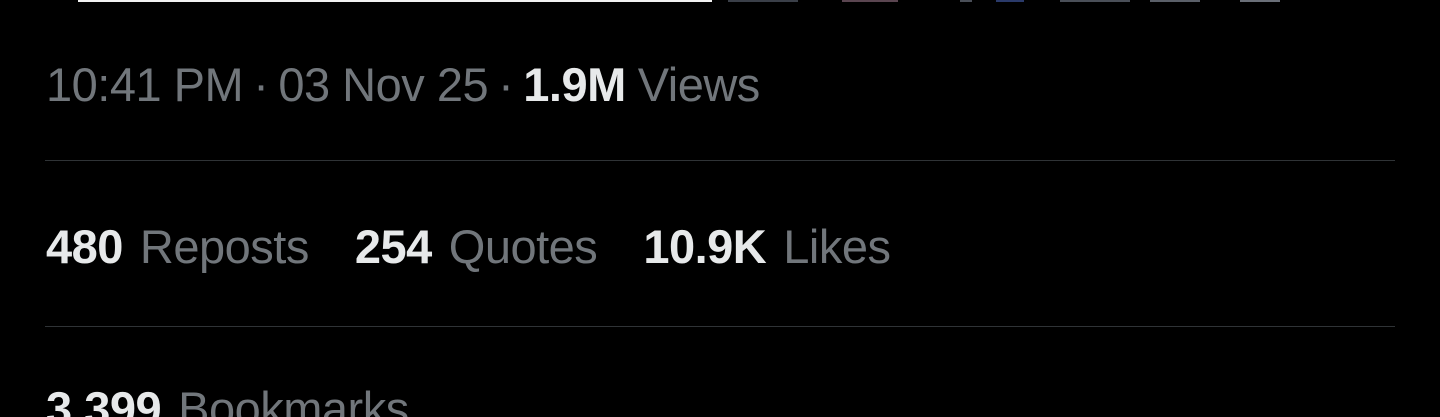  I want to click on likes-link: 10.9K Likes, so click(767, 246).